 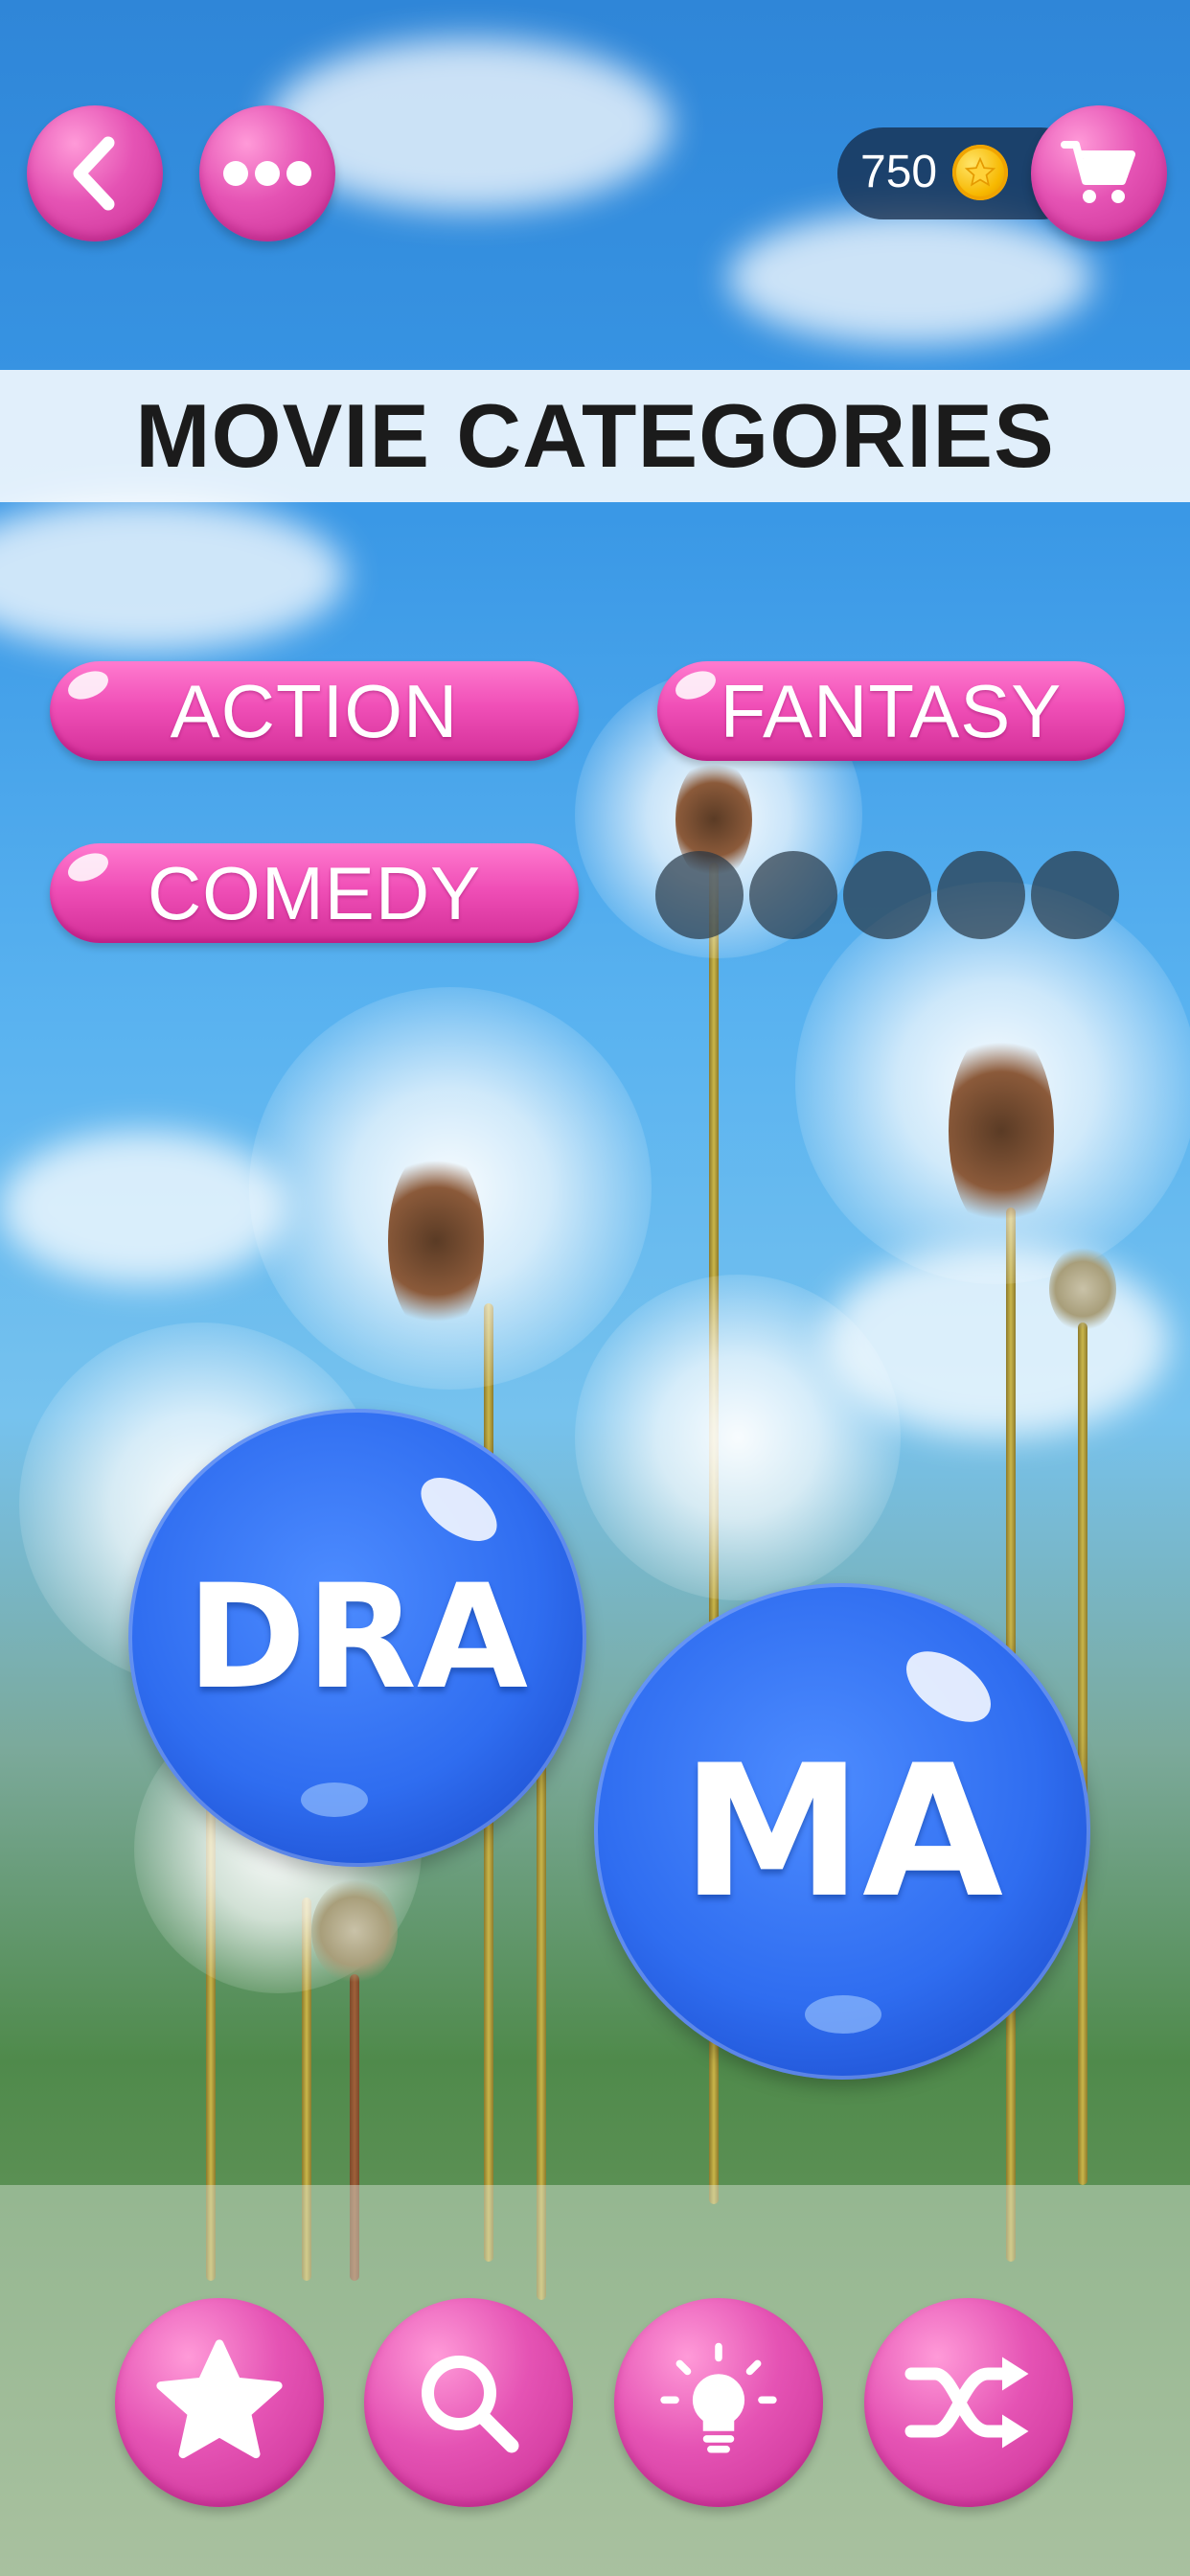 I want to click on shuffle-icon, so click(x=969, y=2402).